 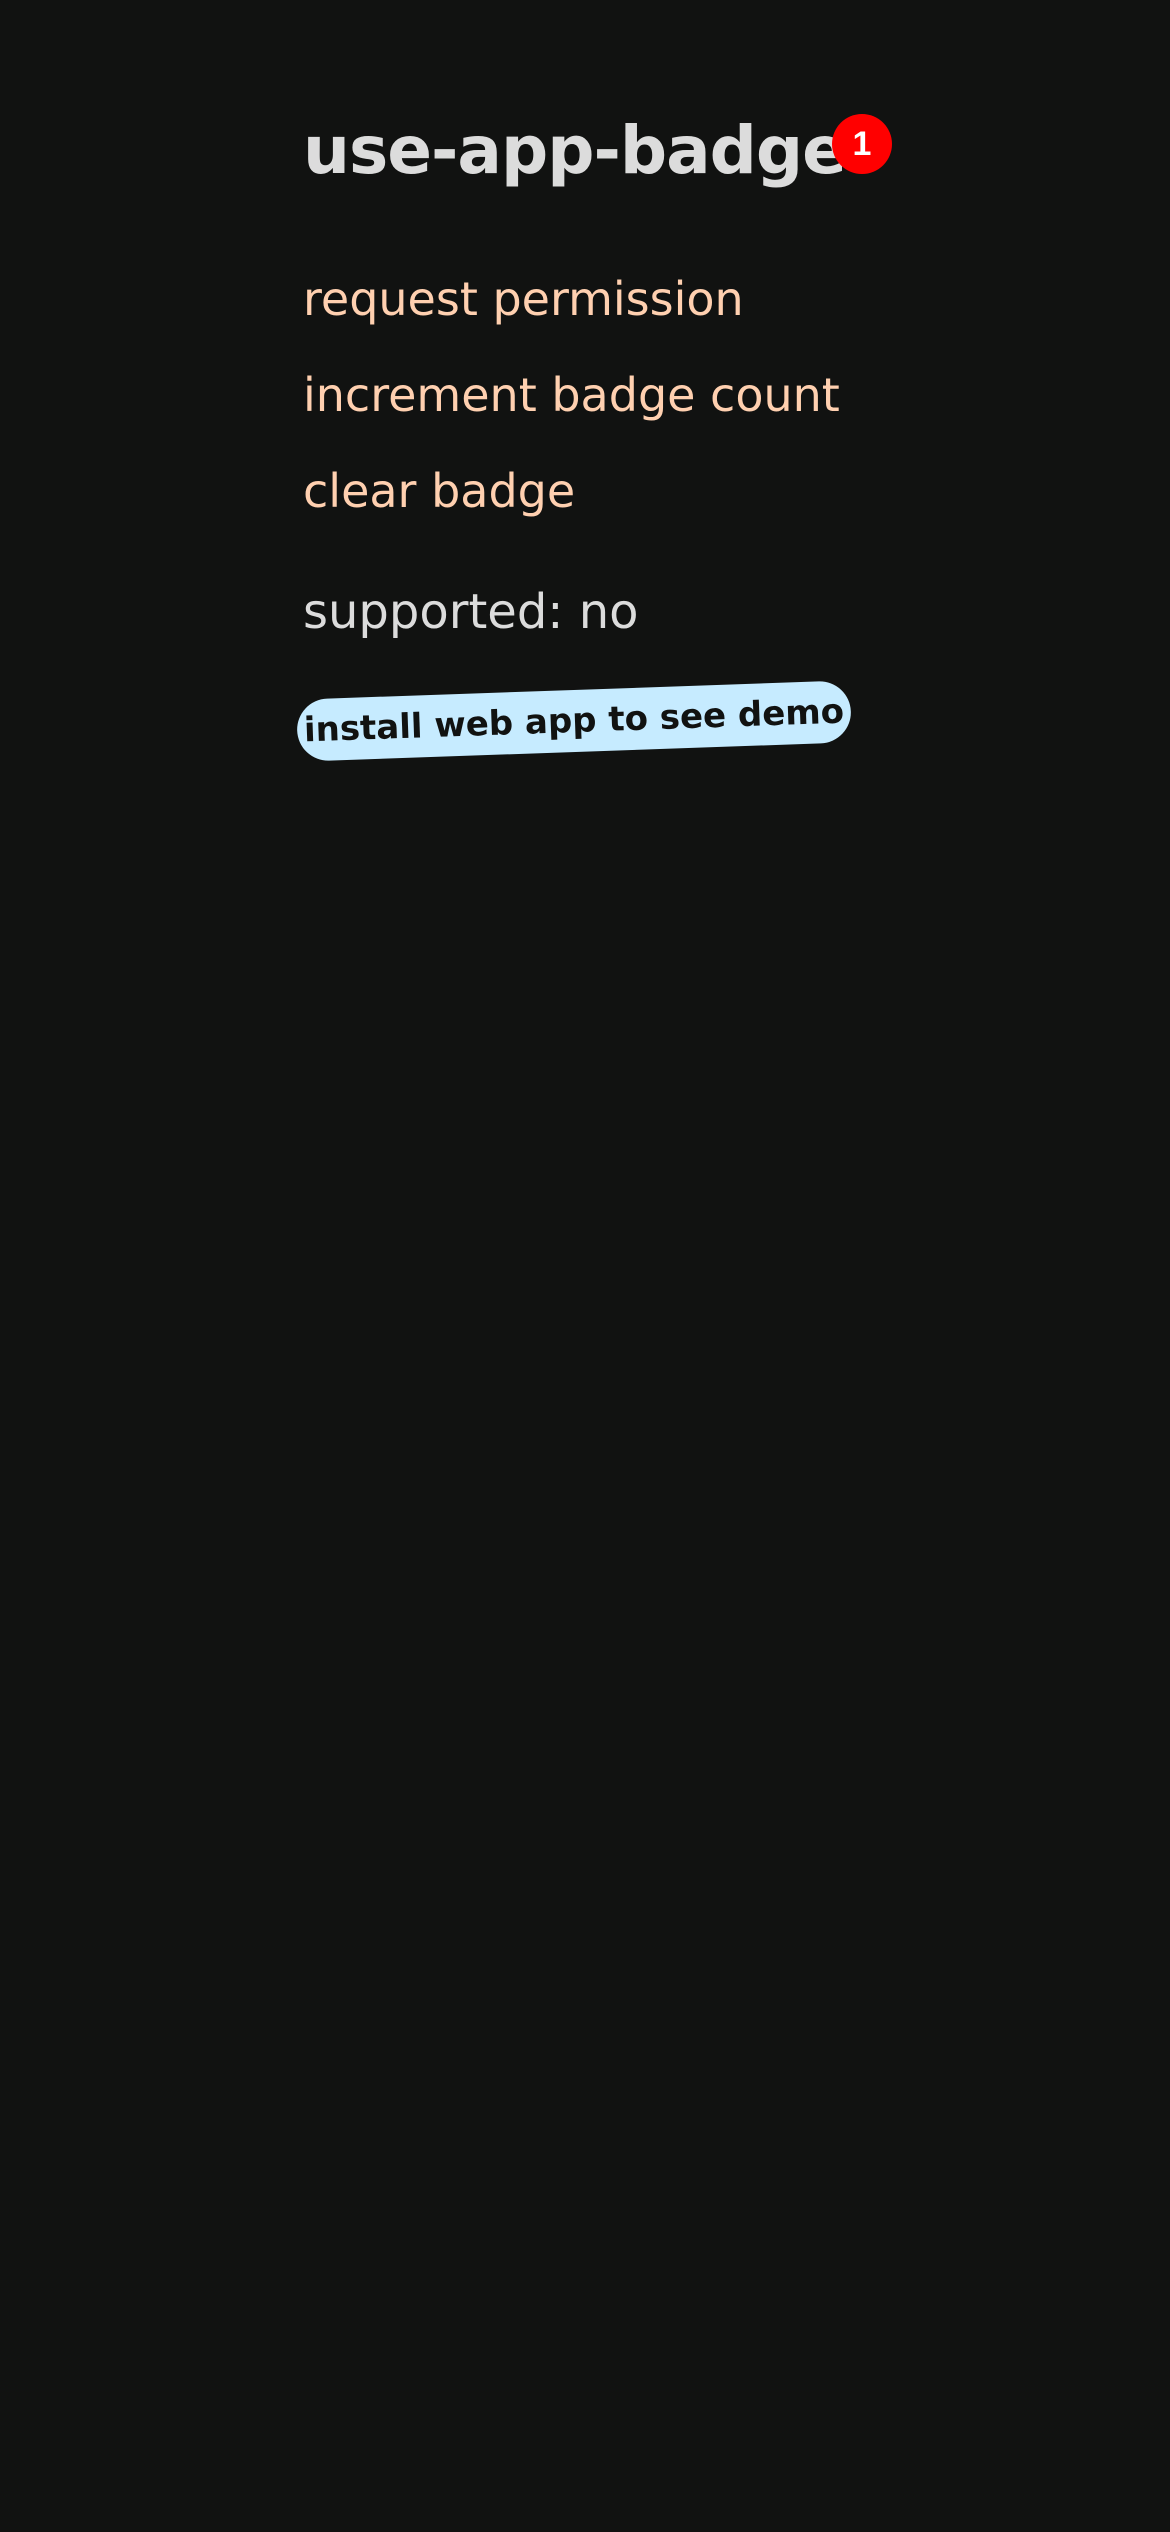 I want to click on supported-status: supported: no, so click(x=471, y=612).